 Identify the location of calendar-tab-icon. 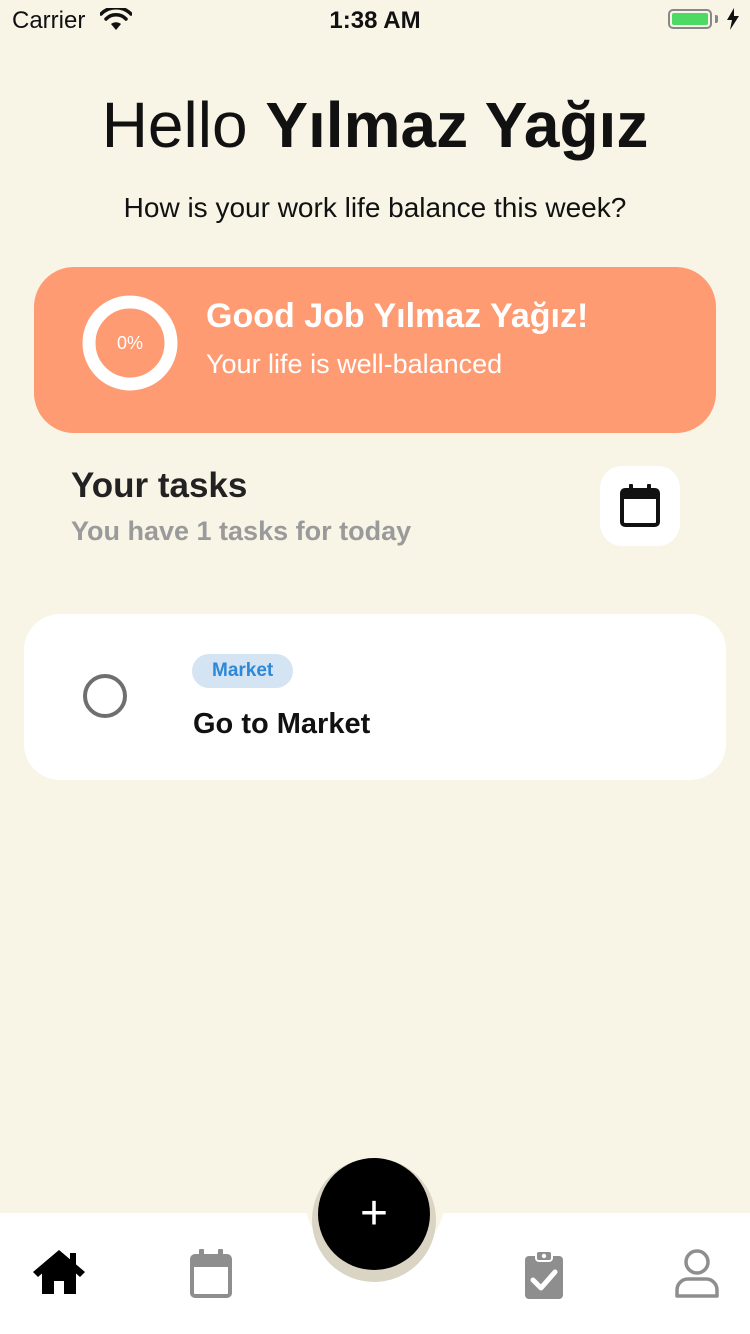
(211, 1274).